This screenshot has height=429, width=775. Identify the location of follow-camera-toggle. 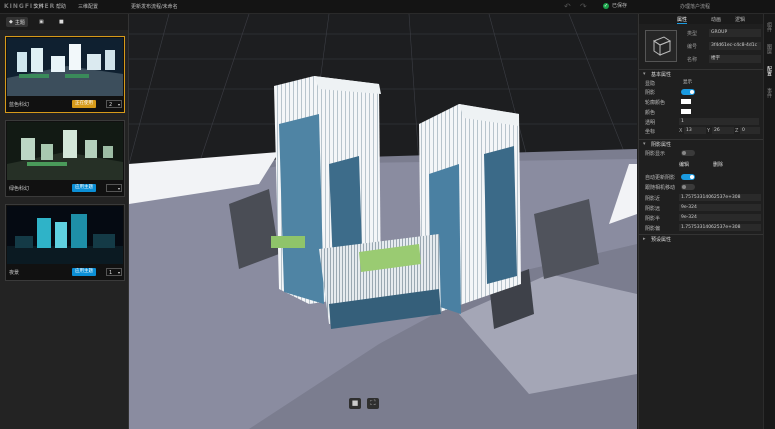
(688, 187).